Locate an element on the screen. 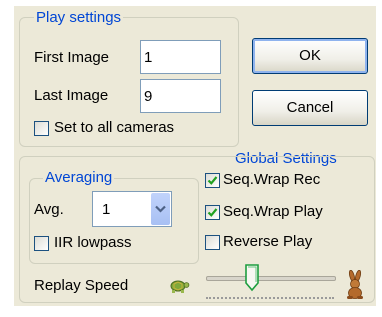 Image resolution: width=382 pixels, height=317 pixels. avg-select-value: 1 is located at coordinates (106, 209).